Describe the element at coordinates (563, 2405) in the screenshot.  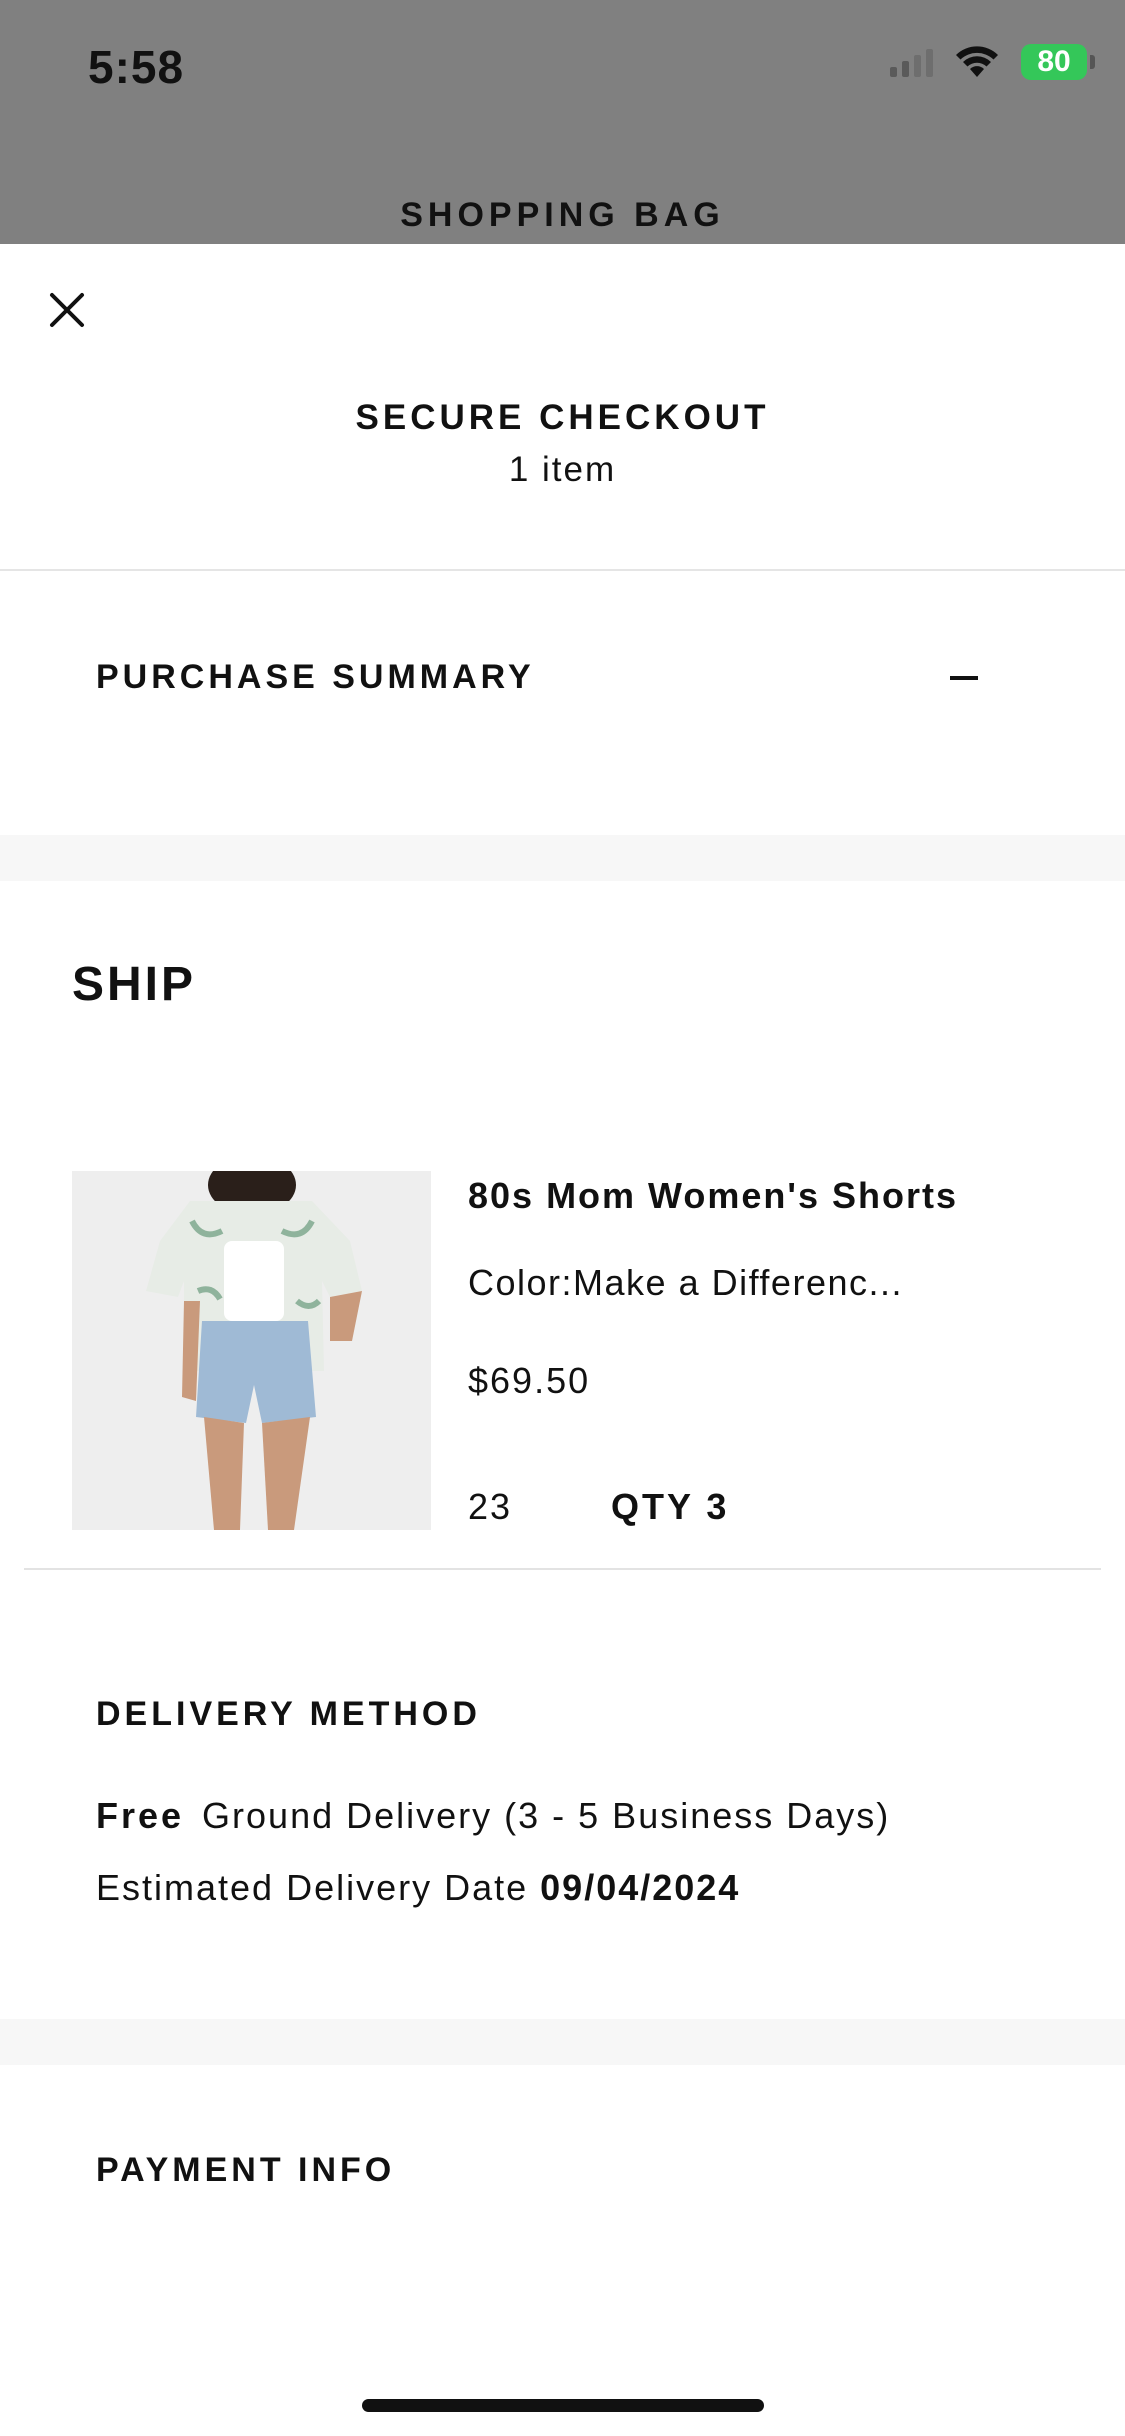
I see `home-indicator` at that location.